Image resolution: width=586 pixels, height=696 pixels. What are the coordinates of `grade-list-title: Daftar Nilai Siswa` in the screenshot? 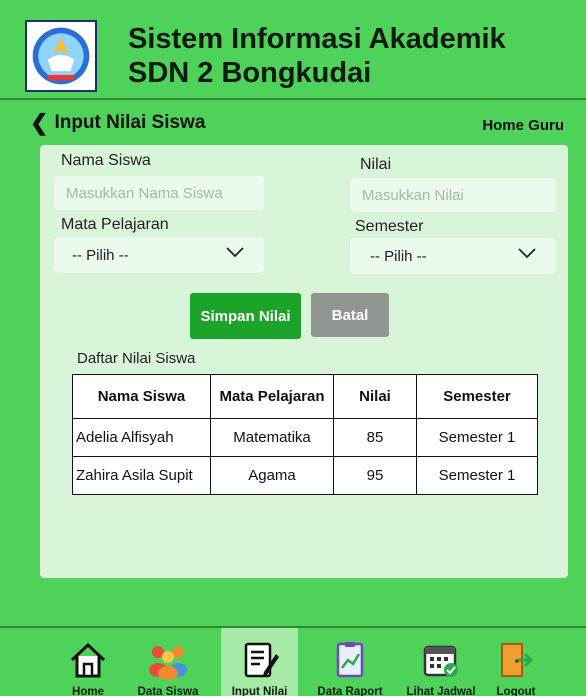 It's located at (136, 358).